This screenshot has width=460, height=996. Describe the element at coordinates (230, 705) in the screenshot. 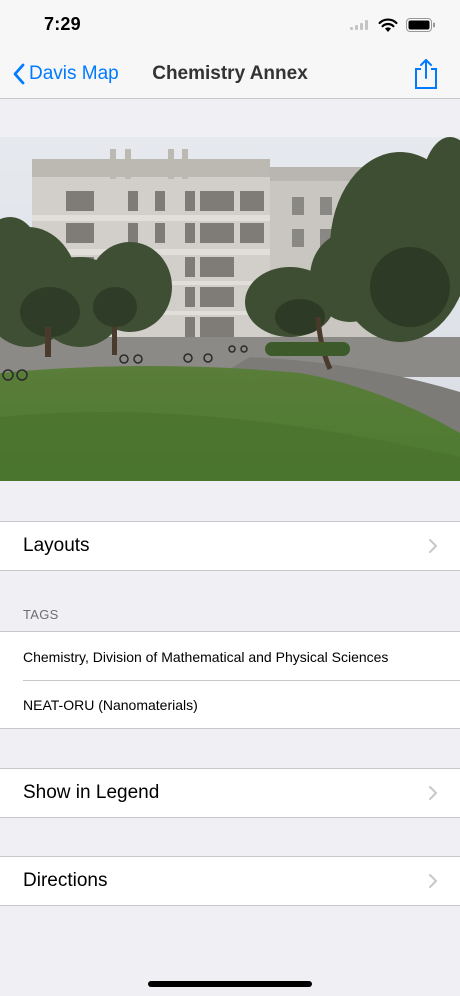

I see `tag-row: NEAT-ORU (Nanomaterials)` at that location.